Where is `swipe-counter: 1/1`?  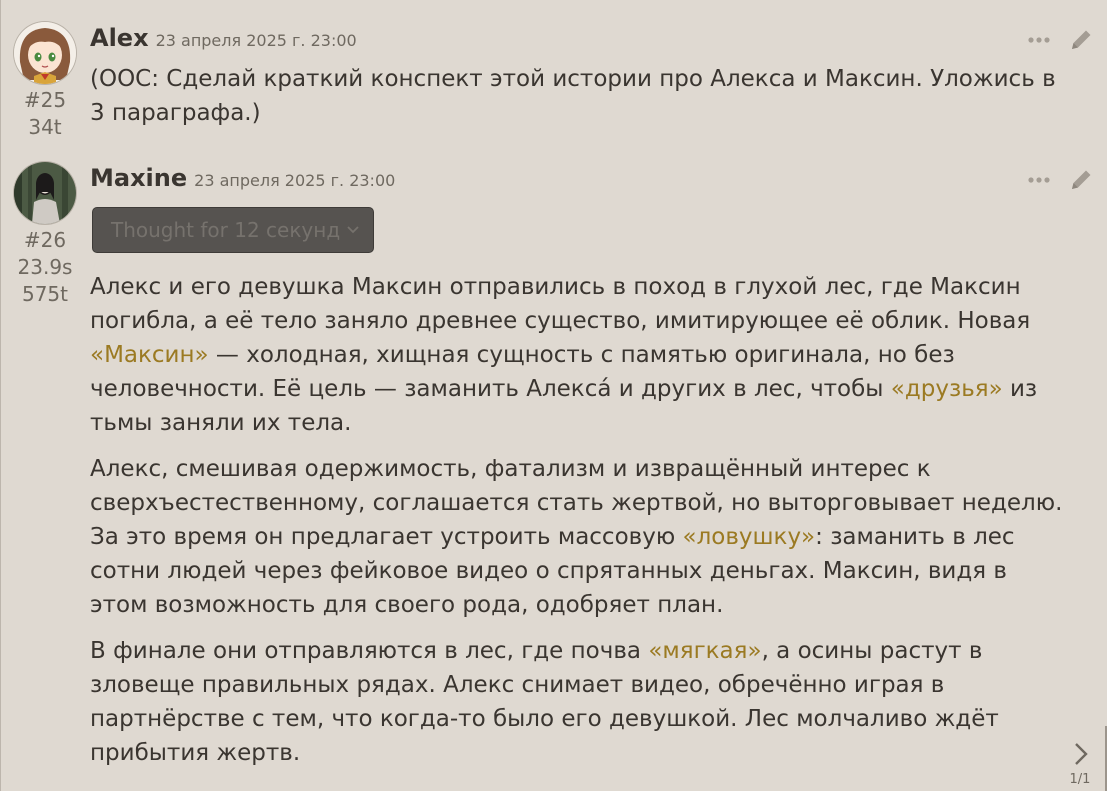
swipe-counter: 1/1 is located at coordinates (1080, 779).